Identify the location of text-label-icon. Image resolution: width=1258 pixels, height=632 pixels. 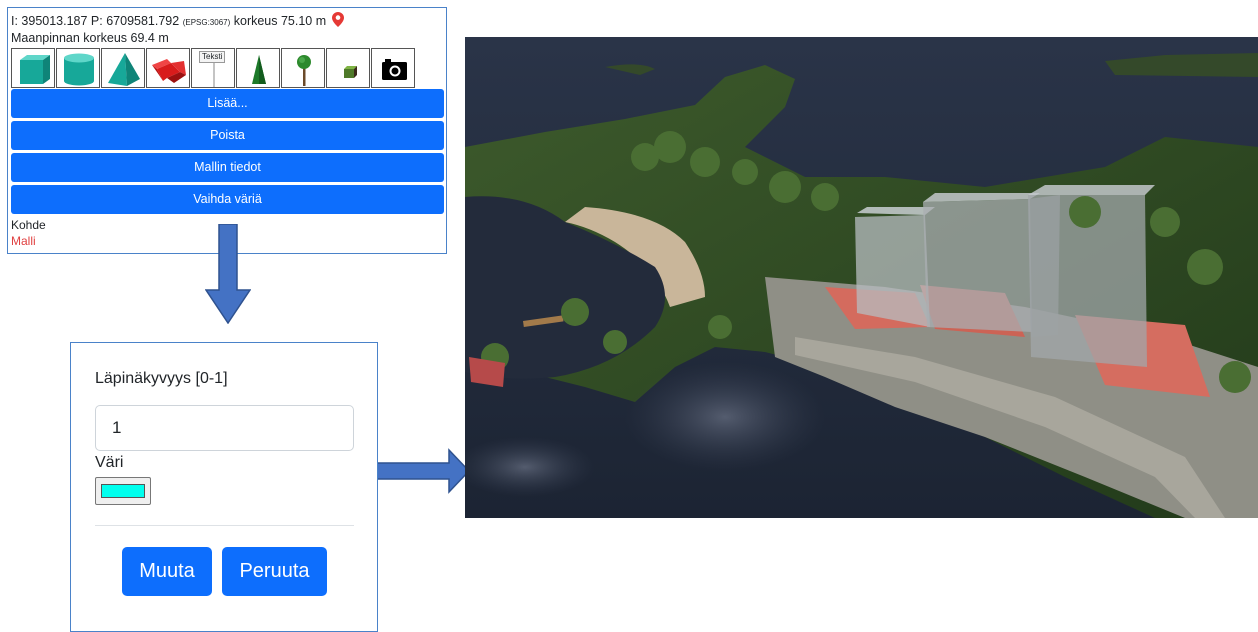
(214, 75).